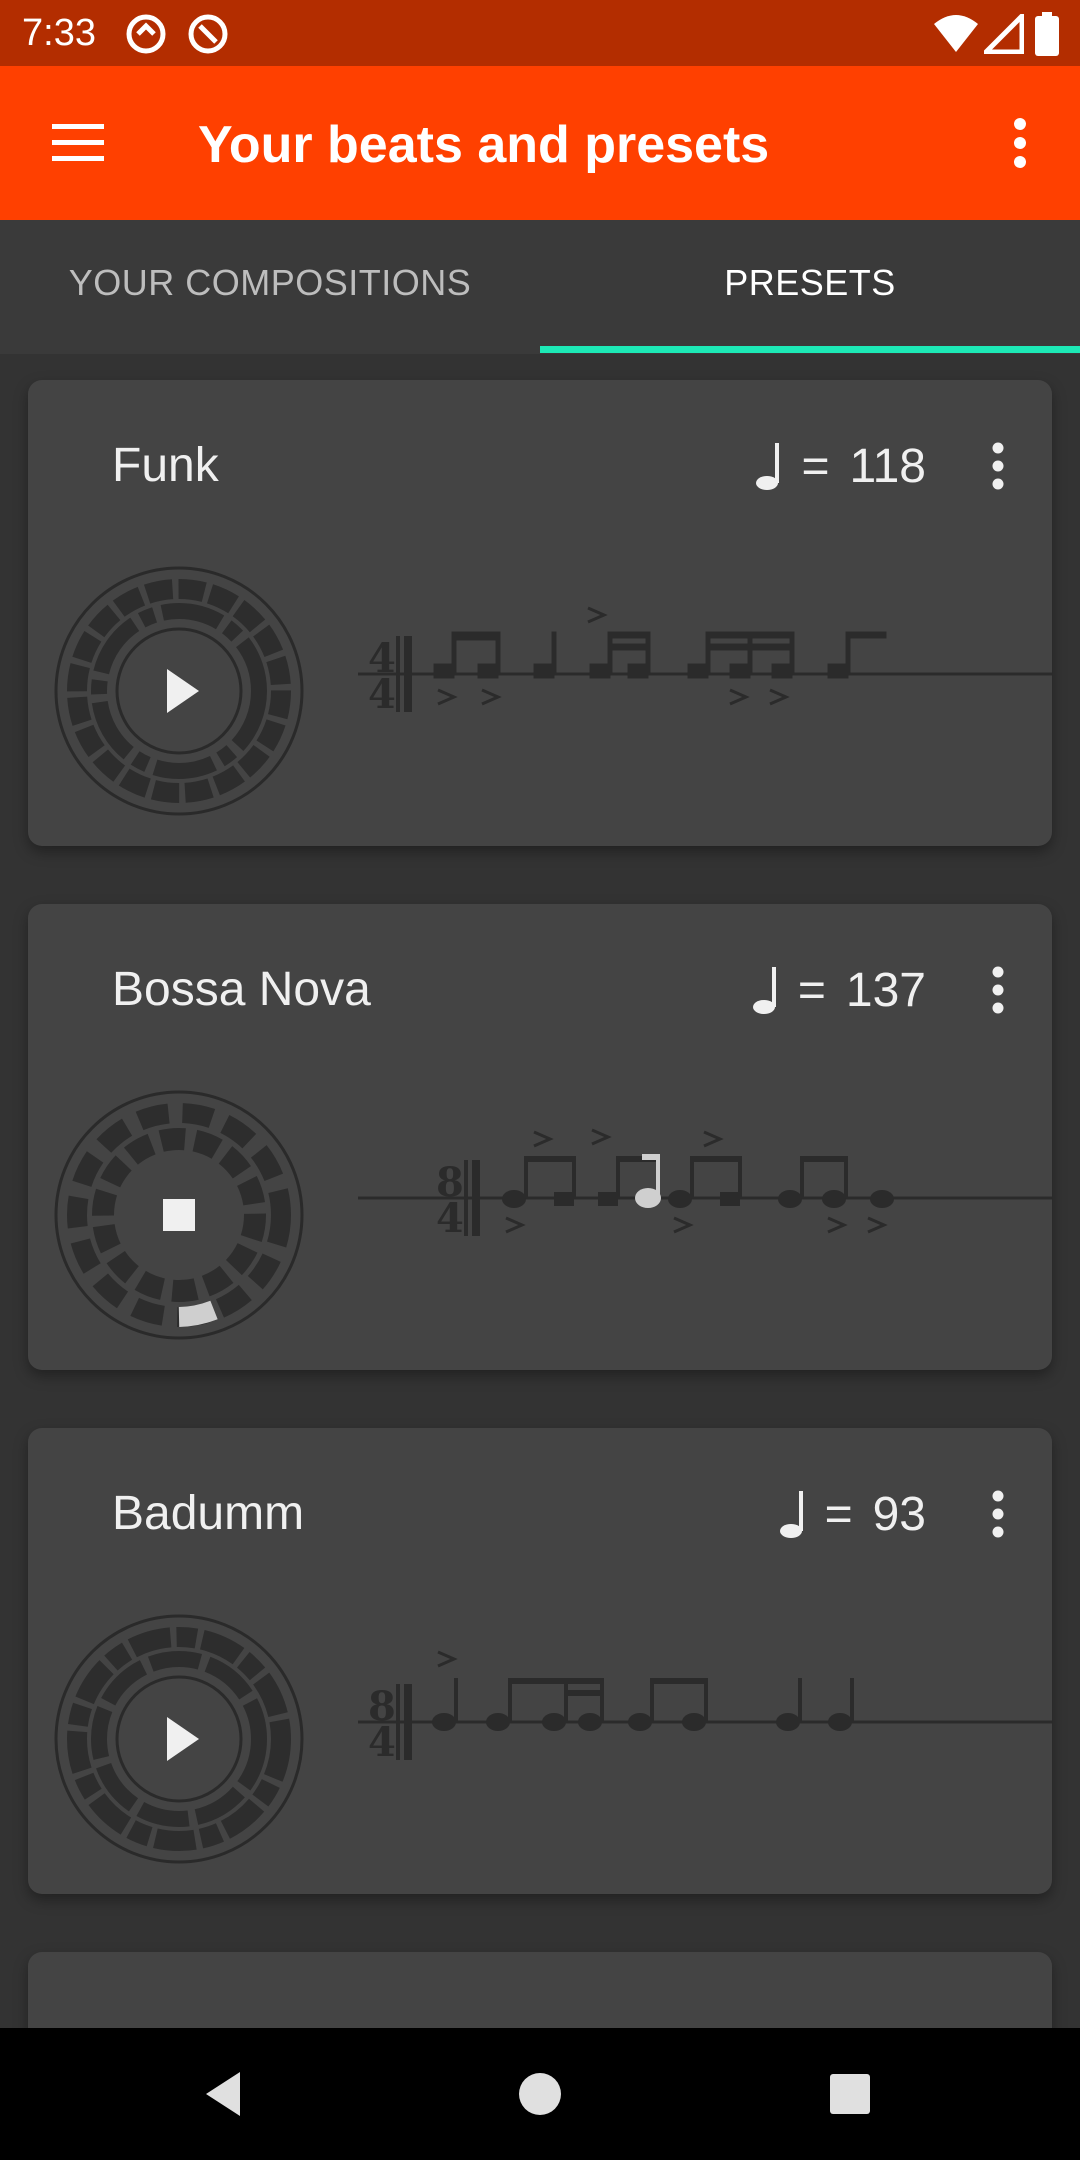  I want to click on preset-name: Badumm, so click(208, 1513).